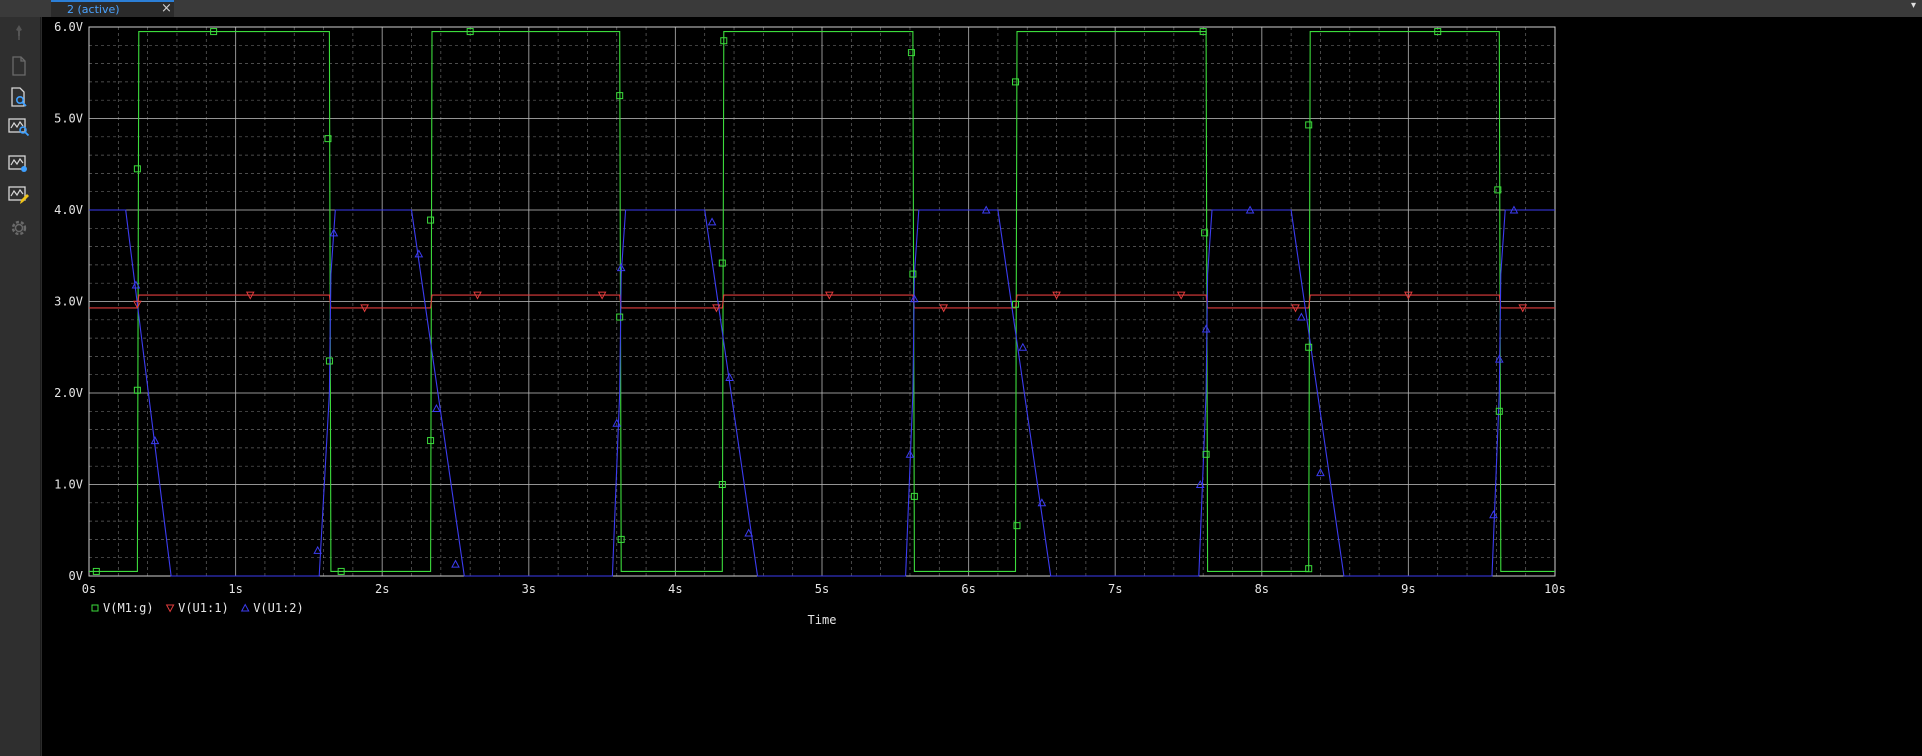  Describe the element at coordinates (822, 589) in the screenshot. I see `x-tick-label: 5s` at that location.